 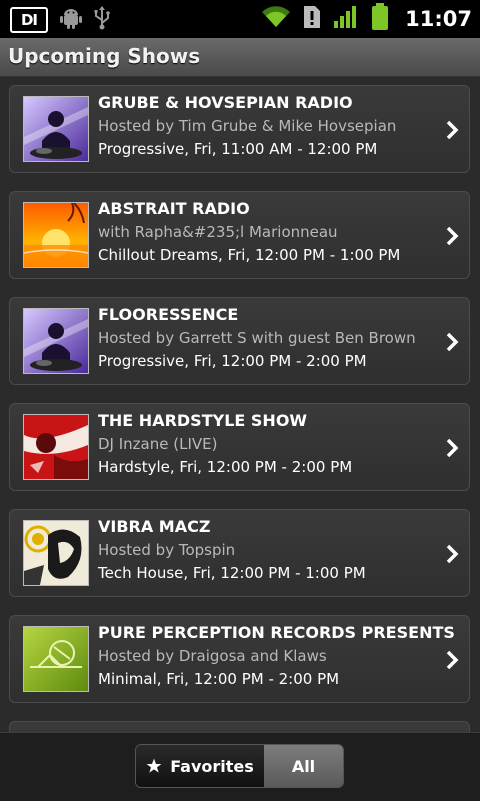 I want to click on favorites-button: Favorites, so click(x=200, y=766).